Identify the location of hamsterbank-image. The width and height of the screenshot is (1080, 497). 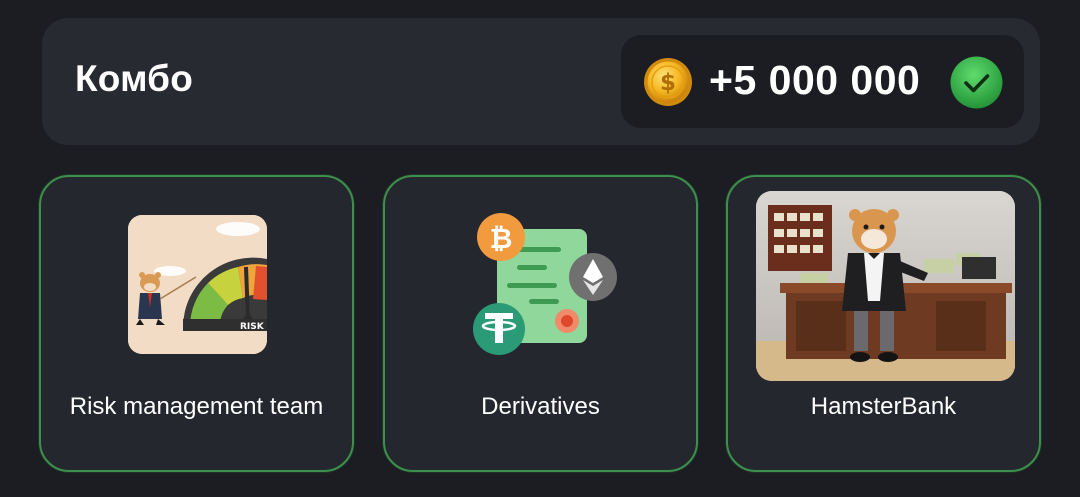
(885, 286).